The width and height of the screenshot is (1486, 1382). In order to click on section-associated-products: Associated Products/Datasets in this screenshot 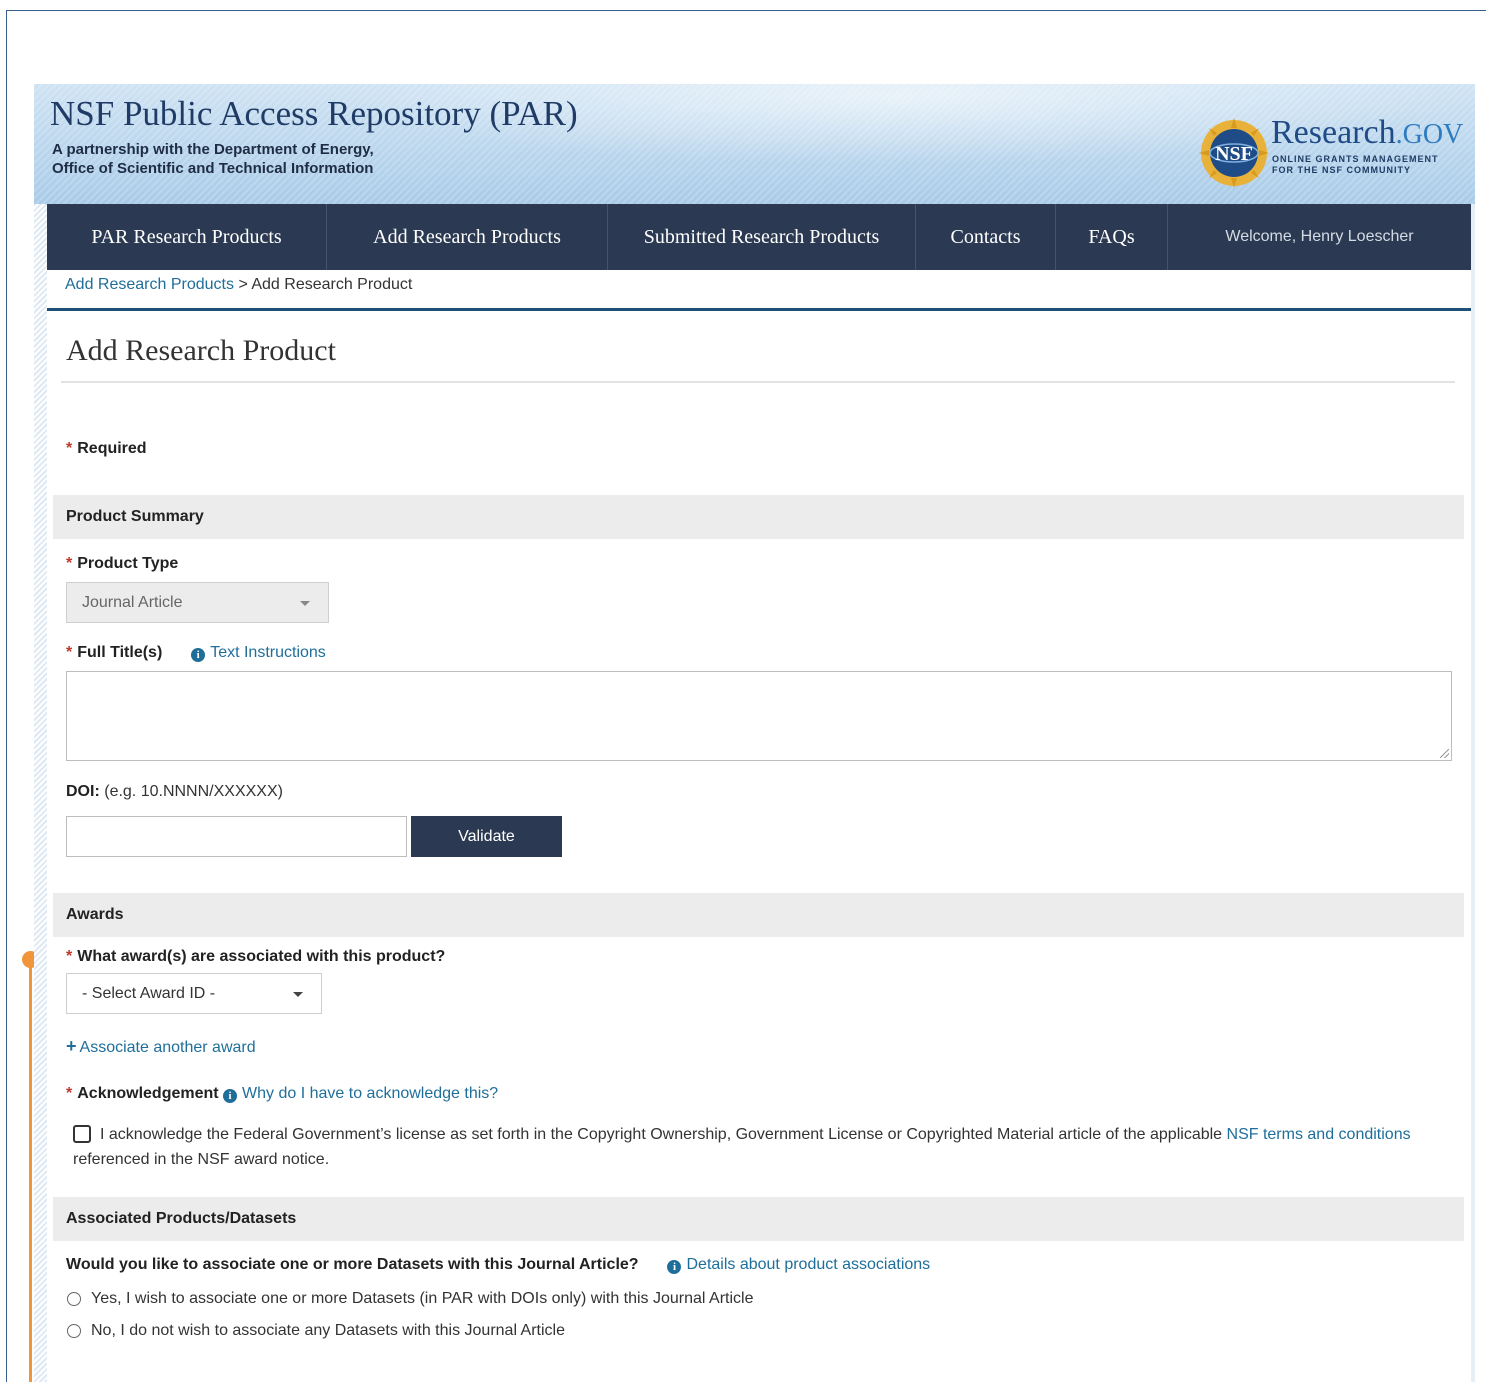, I will do `click(758, 1219)`.